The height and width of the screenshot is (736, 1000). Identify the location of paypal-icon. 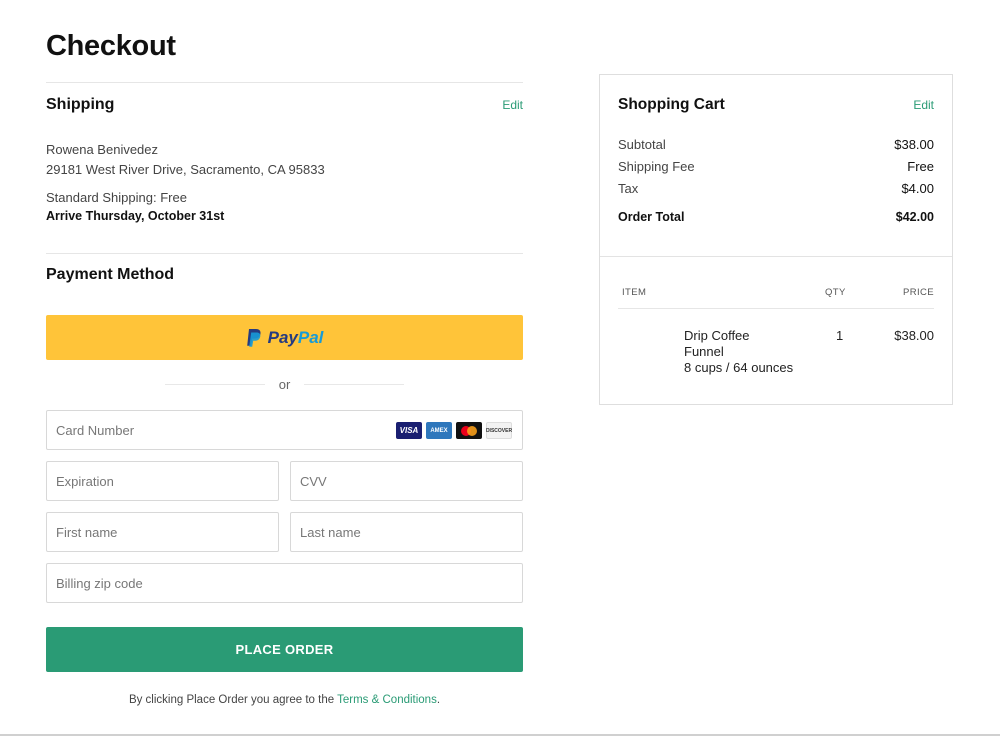
(253, 337).